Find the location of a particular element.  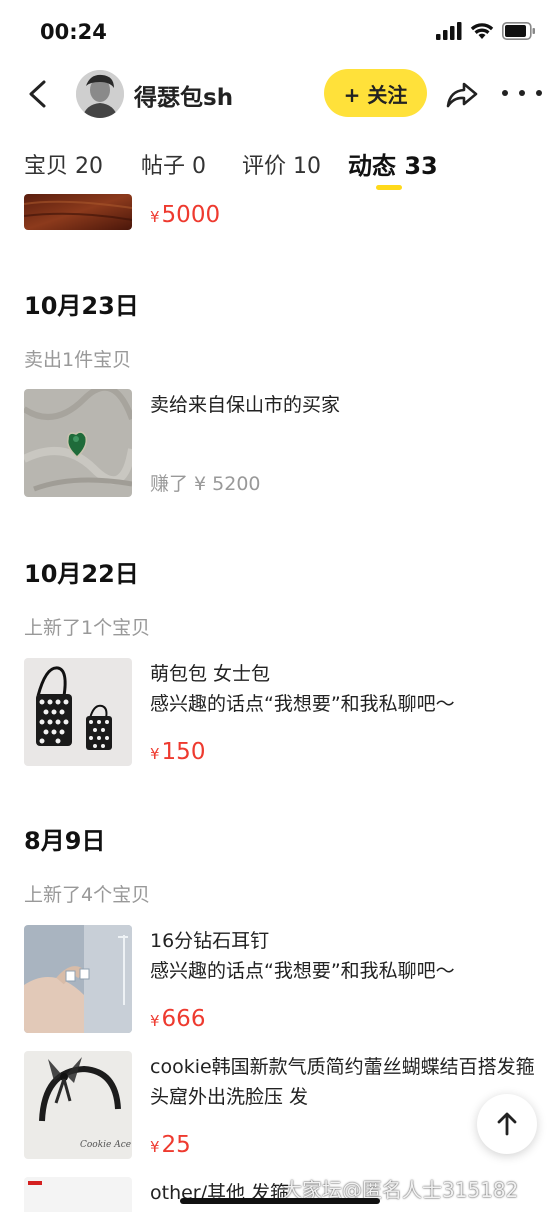

seller-avatar is located at coordinates (100, 94).